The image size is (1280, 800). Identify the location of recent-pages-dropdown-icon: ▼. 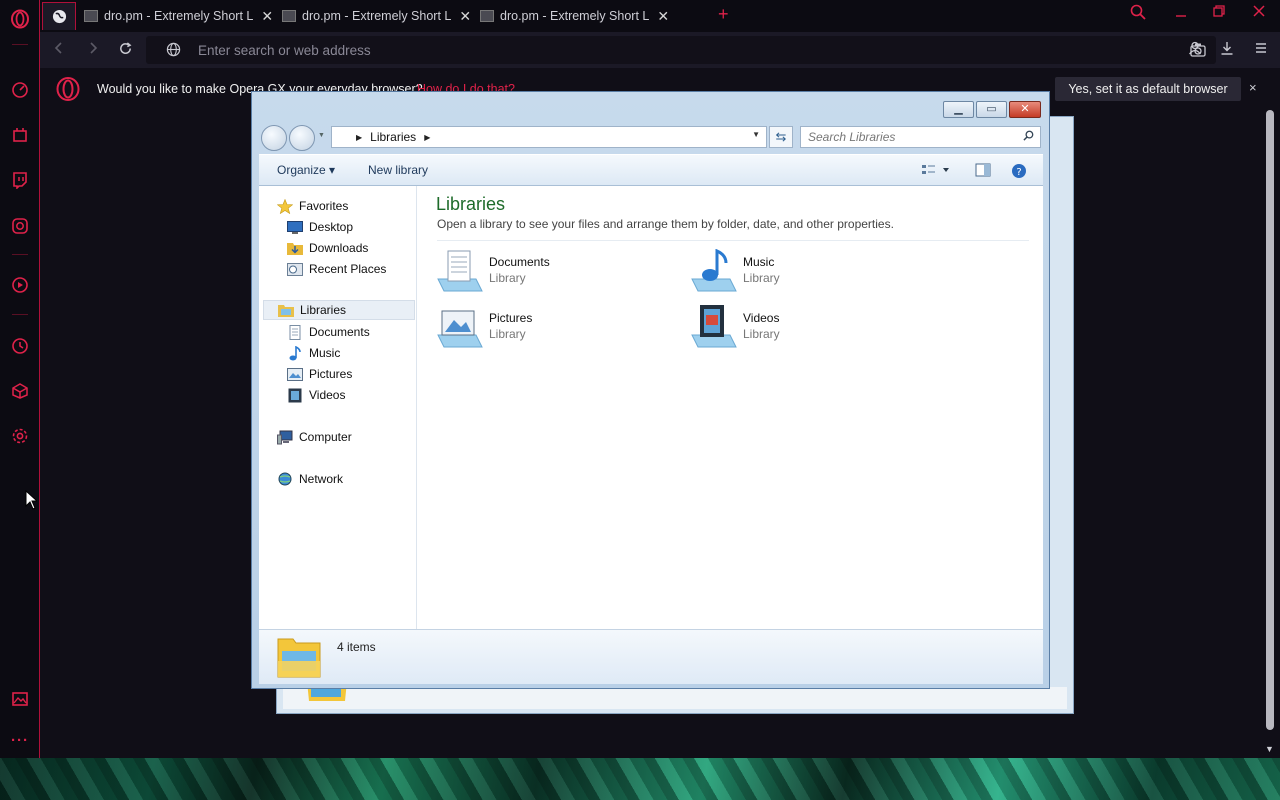
(321, 135).